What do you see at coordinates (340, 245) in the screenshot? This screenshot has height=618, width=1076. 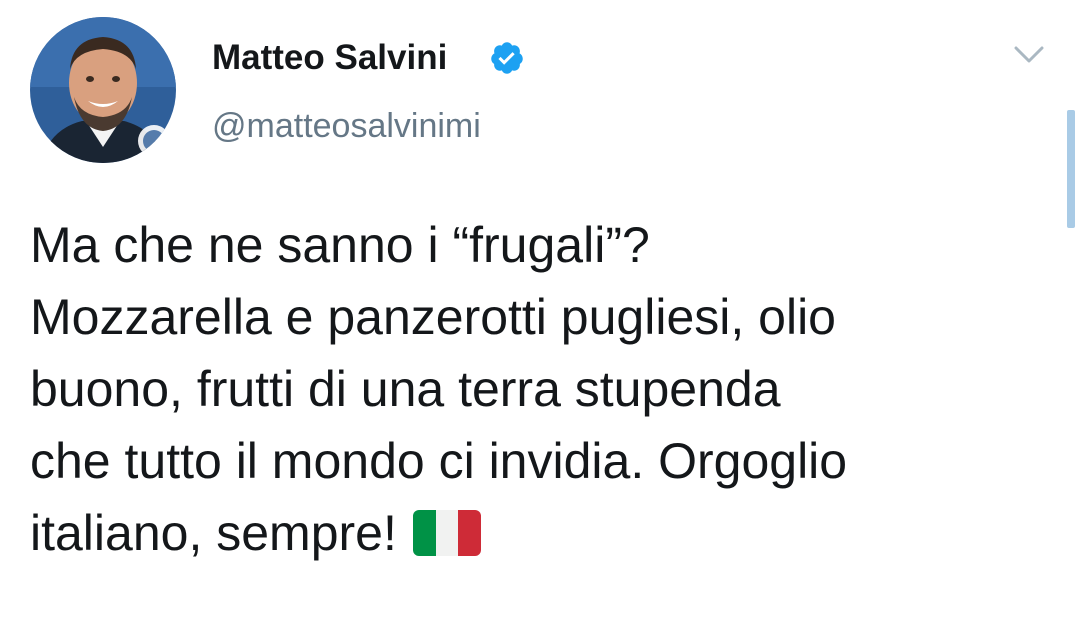 I see `tweet-text-line: Ma che ne sanno i “frugali”?` at bounding box center [340, 245].